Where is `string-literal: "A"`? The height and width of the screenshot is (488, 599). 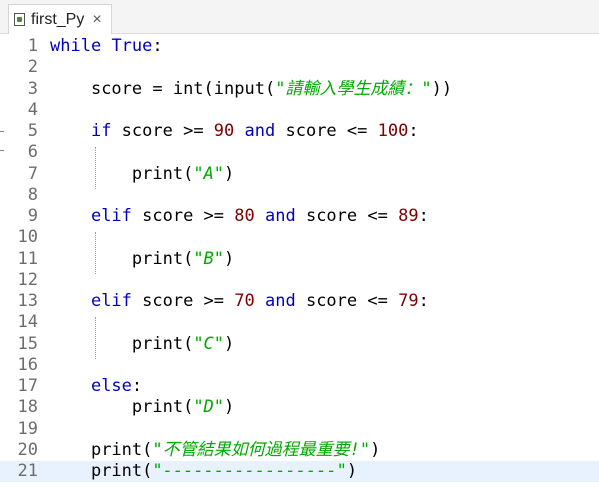 string-literal: "A" is located at coordinates (209, 173).